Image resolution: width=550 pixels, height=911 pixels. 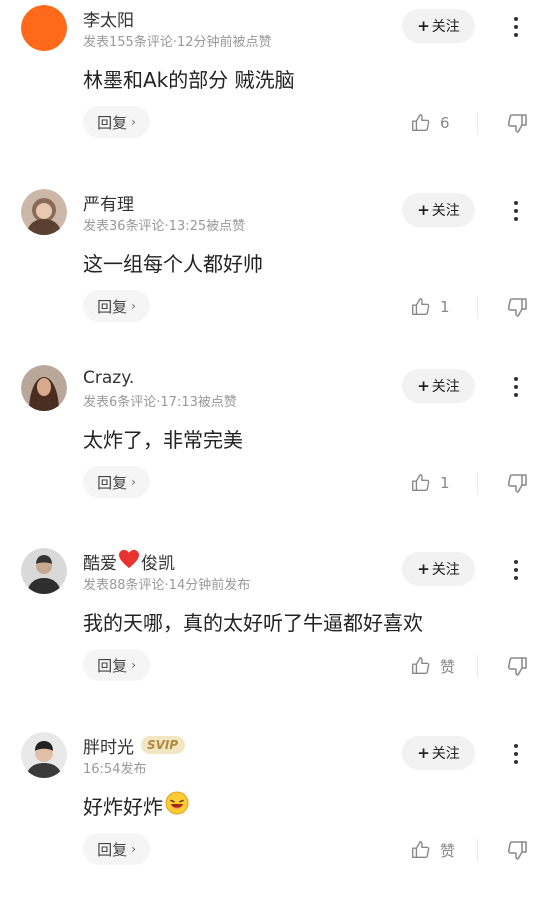 What do you see at coordinates (445, 123) in the screenshot?
I see `like-count: 6` at bounding box center [445, 123].